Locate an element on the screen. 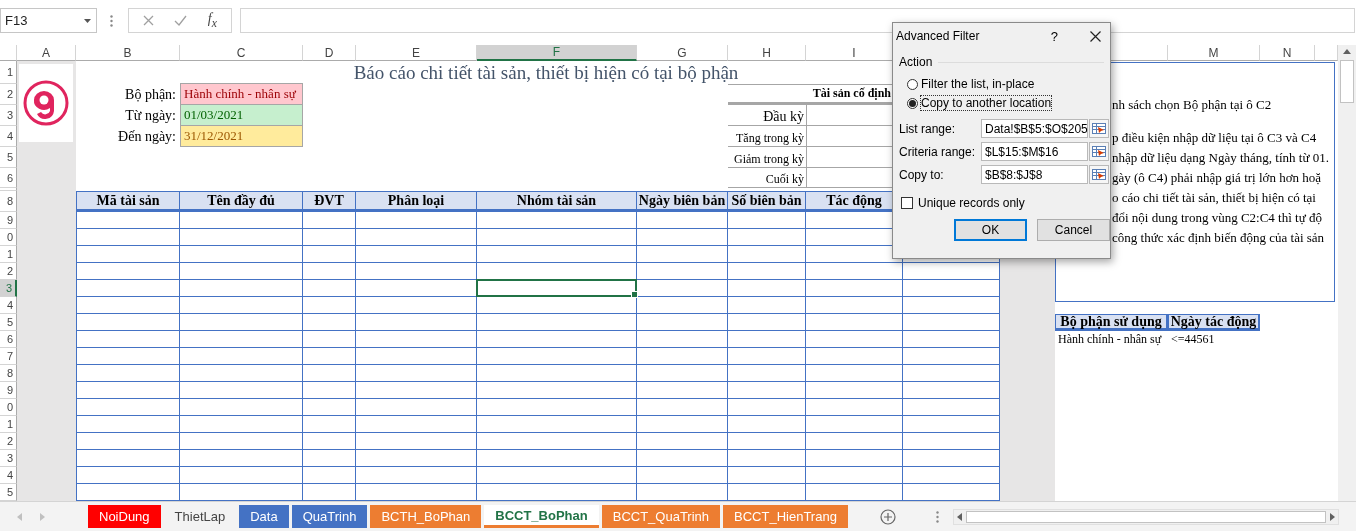 Image resolution: width=1356 pixels, height=531 pixels. column-header: N is located at coordinates (1287, 53).